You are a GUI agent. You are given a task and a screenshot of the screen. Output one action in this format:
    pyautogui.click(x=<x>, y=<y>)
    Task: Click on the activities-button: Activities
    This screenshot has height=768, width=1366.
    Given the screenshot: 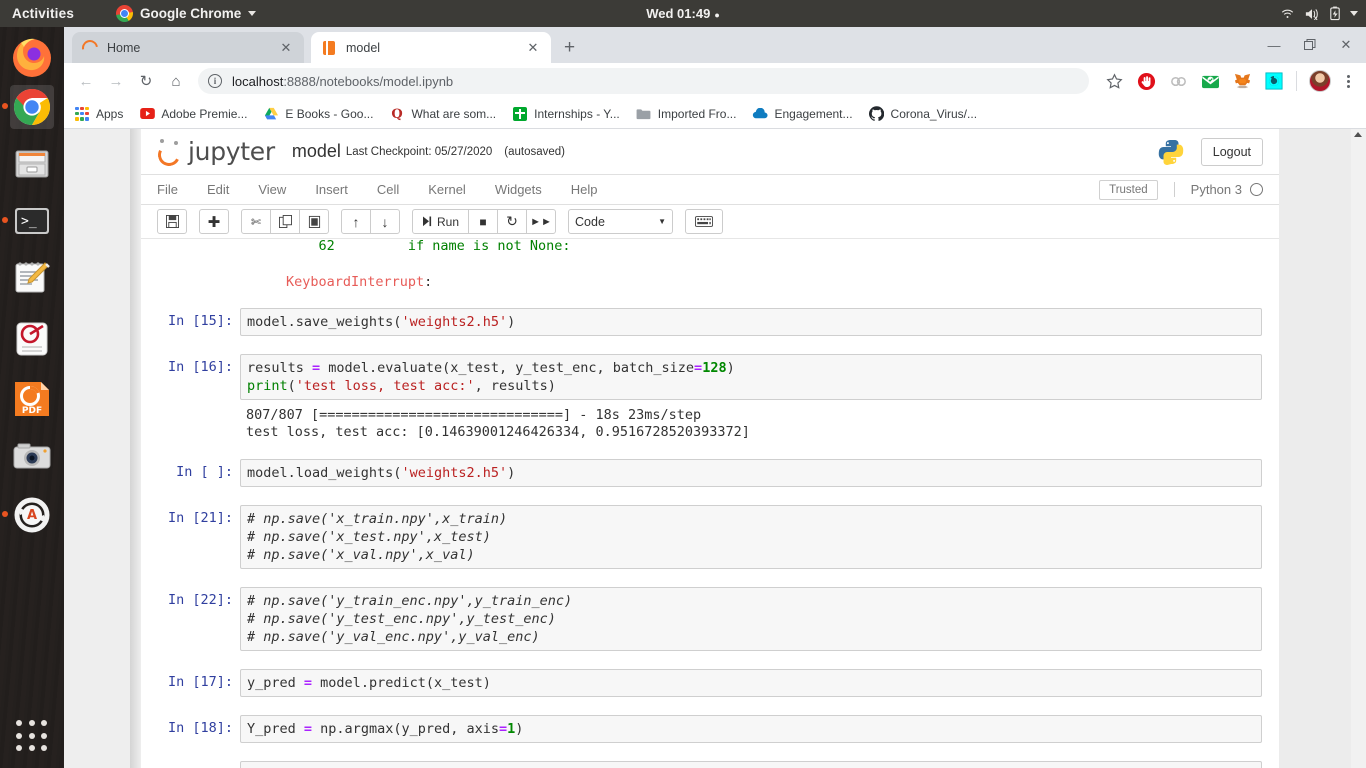 What is the action you would take?
    pyautogui.click(x=43, y=13)
    